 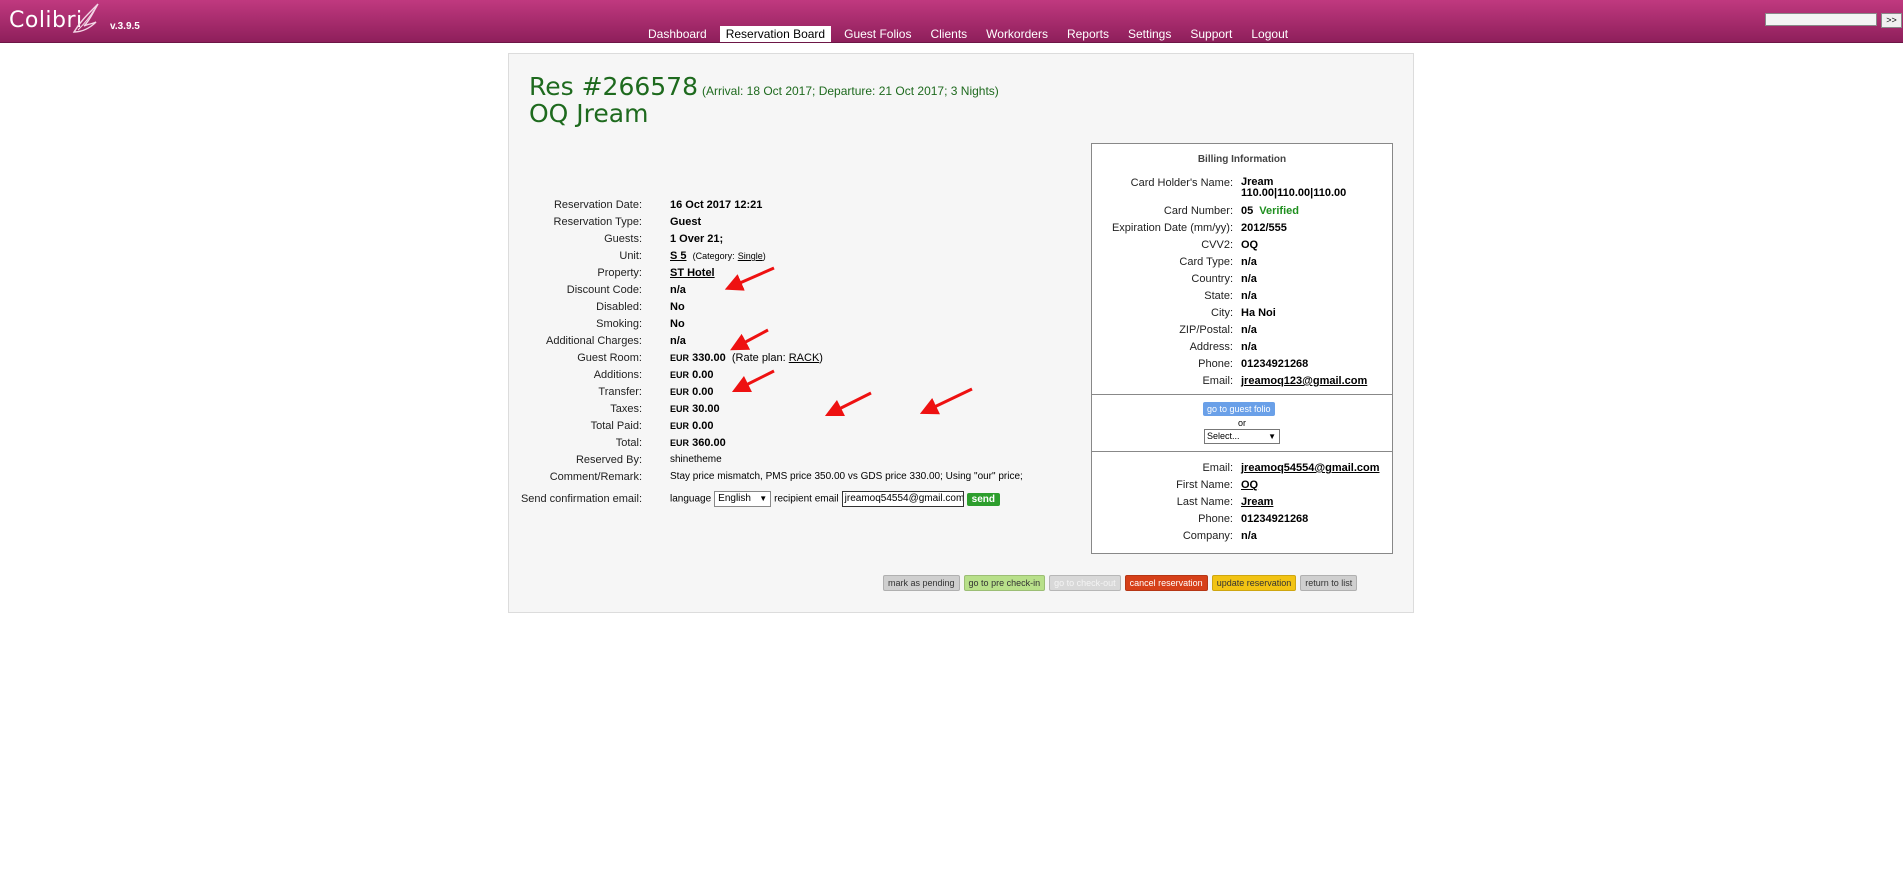 What do you see at coordinates (758, 358) in the screenshot?
I see `rate-plan-prefix: (Rate plan:` at bounding box center [758, 358].